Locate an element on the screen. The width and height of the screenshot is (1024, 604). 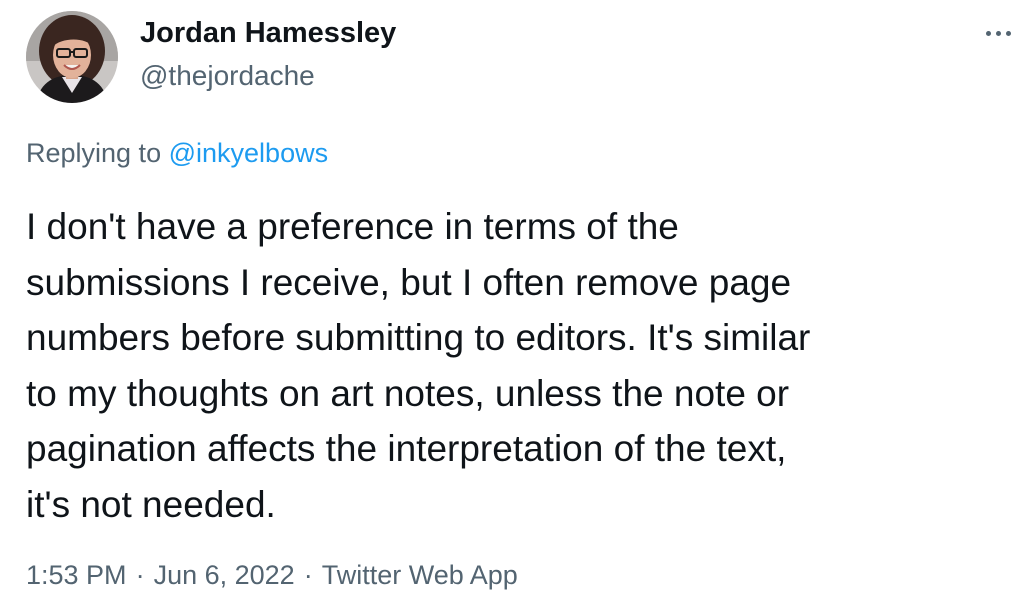
replying-to-link: @inkyelbows is located at coordinates (248, 153).